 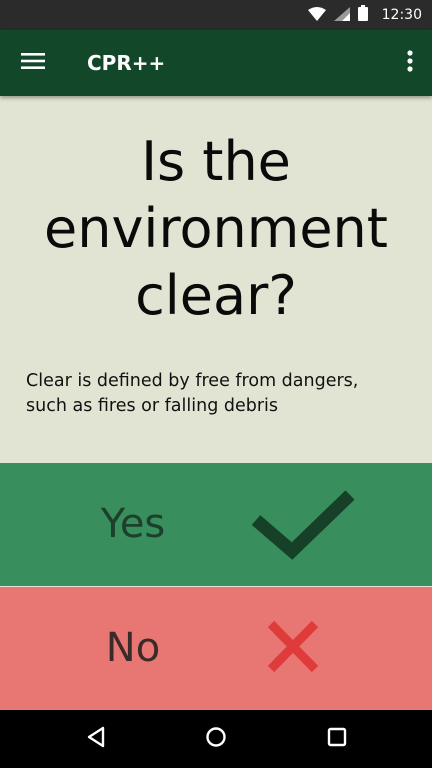 I want to click on menu-icon, so click(x=33, y=63).